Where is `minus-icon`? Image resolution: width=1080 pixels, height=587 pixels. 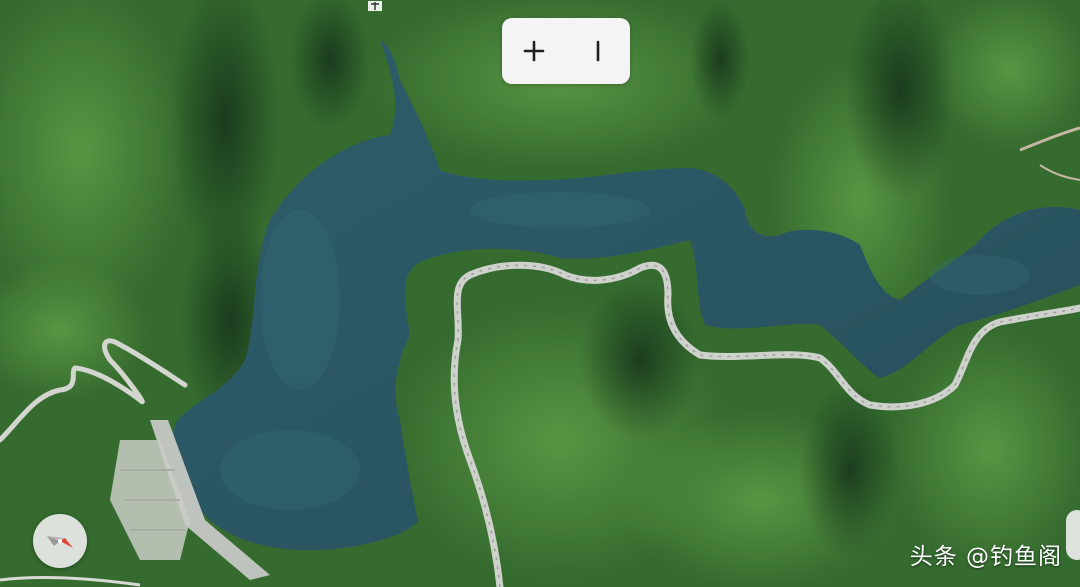 minus-icon is located at coordinates (598, 51).